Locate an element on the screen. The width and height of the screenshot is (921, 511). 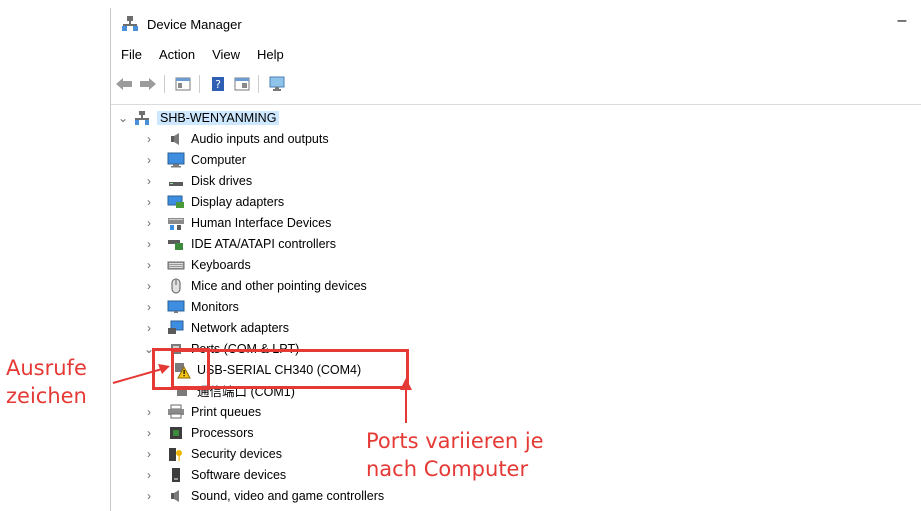
tree-item-label: Mice and other pointing devices is located at coordinates (279, 285).